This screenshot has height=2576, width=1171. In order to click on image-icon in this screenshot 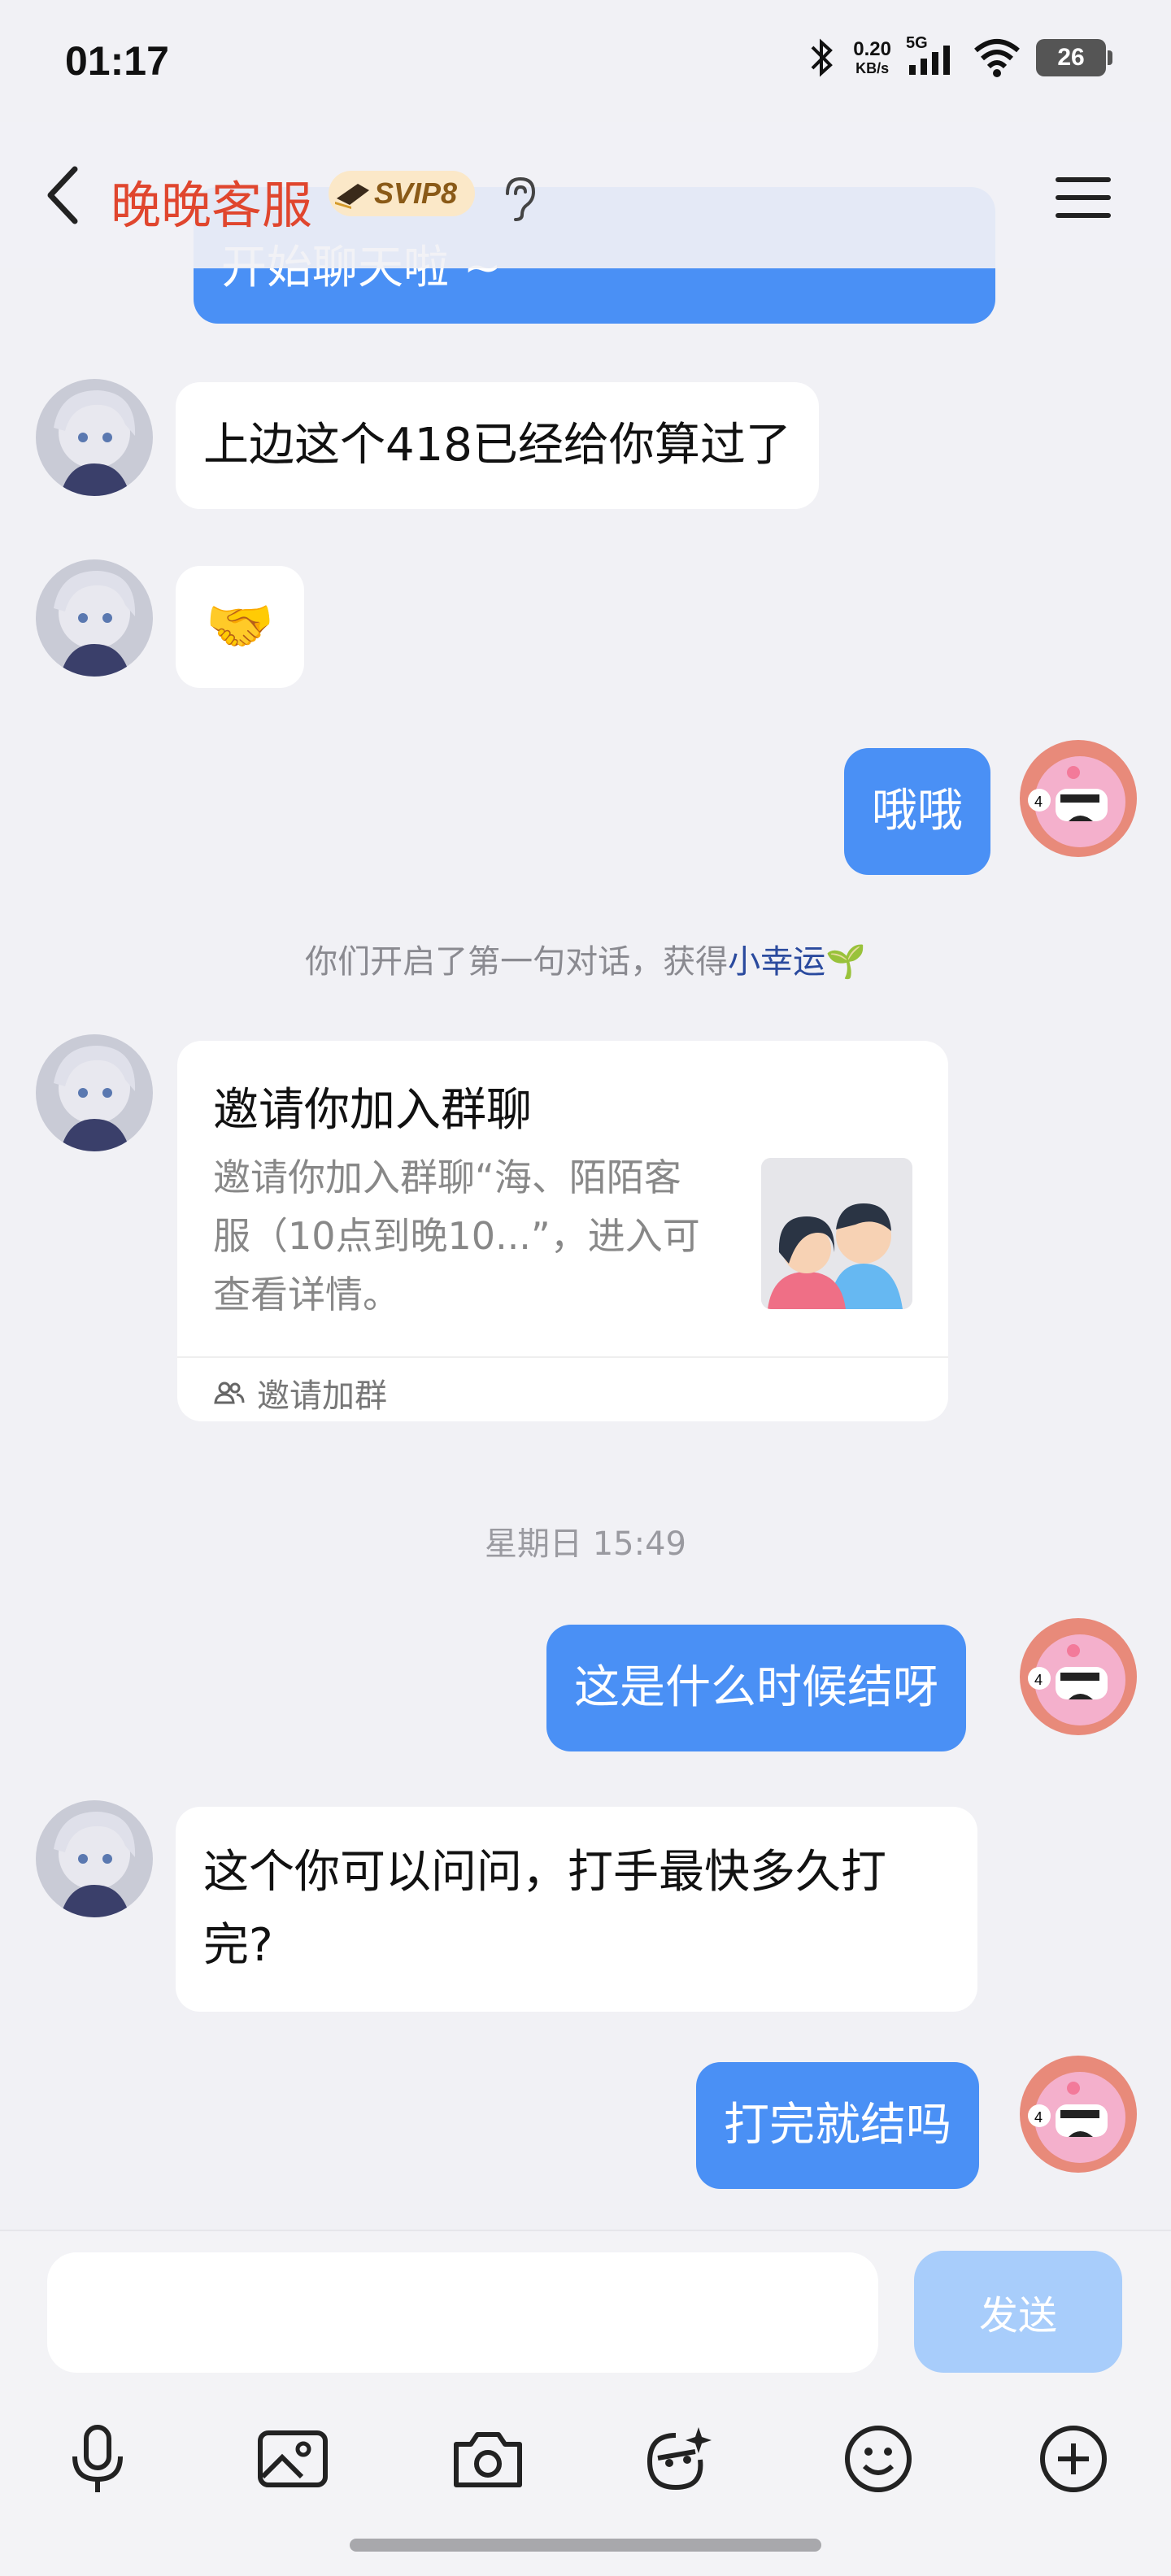, I will do `click(293, 2459)`.